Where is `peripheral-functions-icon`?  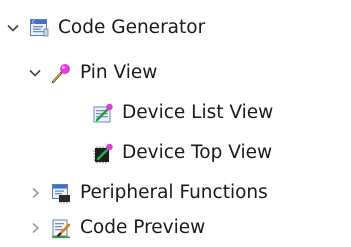
peripheral-functions-icon is located at coordinates (61, 193).